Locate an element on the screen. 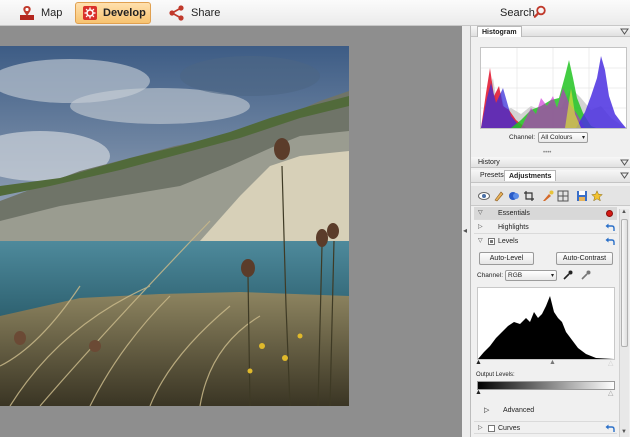 The width and height of the screenshot is (630, 437). levels-channel-select: RGB ▾ is located at coordinates (531, 275).